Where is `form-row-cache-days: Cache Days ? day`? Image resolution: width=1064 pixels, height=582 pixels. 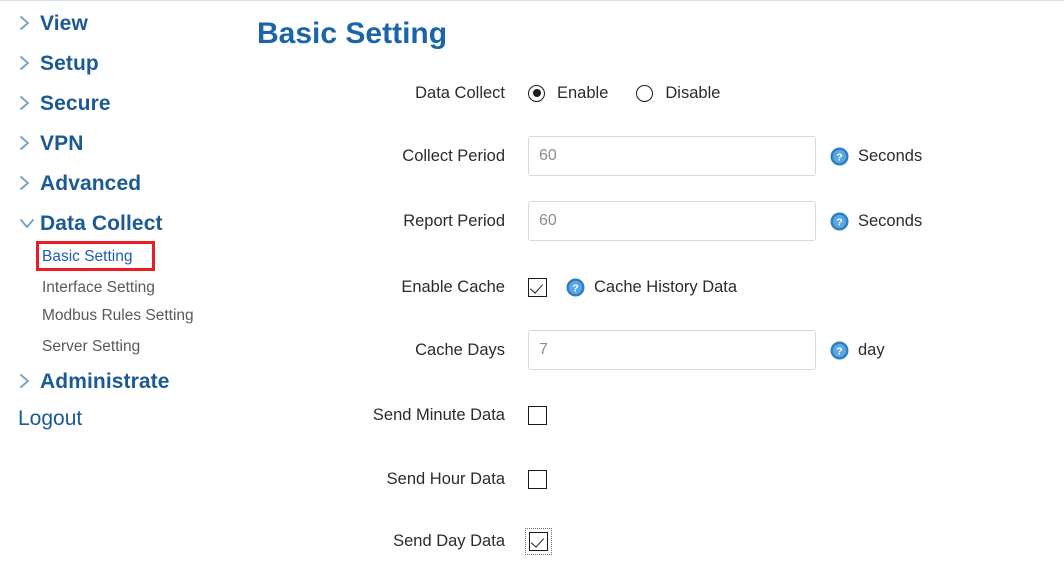 form-row-cache-days: Cache Days ? day is located at coordinates (657, 350).